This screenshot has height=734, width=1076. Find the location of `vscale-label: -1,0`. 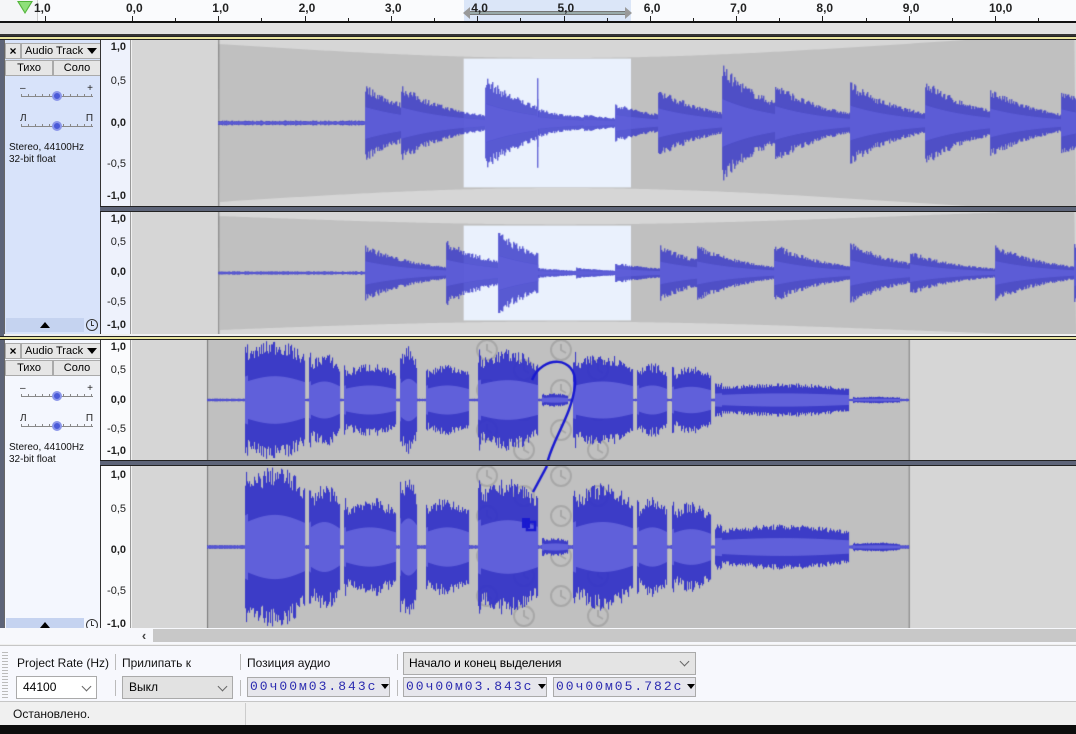

vscale-label: -1,0 is located at coordinates (116, 451).